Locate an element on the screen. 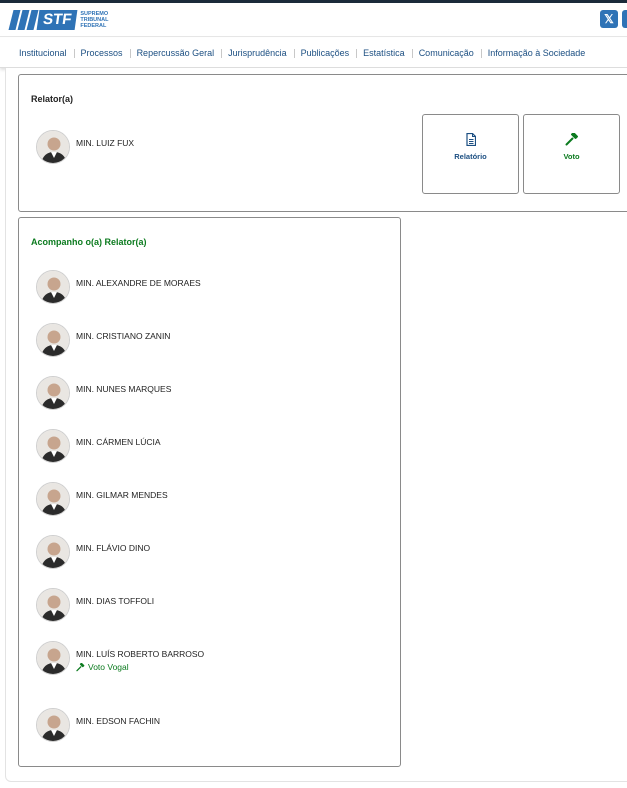 The height and width of the screenshot is (788, 627). social-icon is located at coordinates (624, 19).